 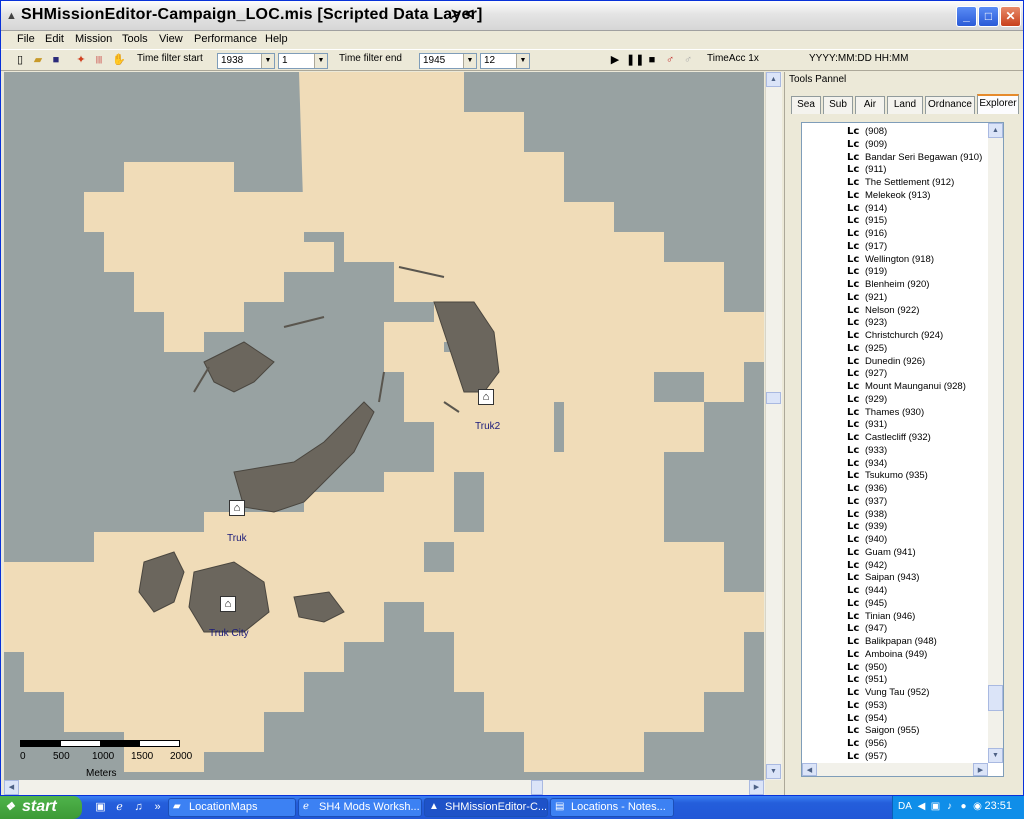 I want to click on tree-item-label: Dunedin (926), so click(x=895, y=361).